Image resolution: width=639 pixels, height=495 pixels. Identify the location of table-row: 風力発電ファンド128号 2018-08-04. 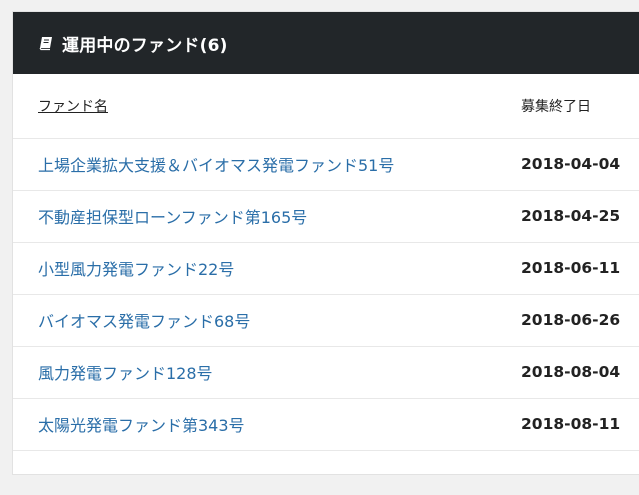
(326, 372).